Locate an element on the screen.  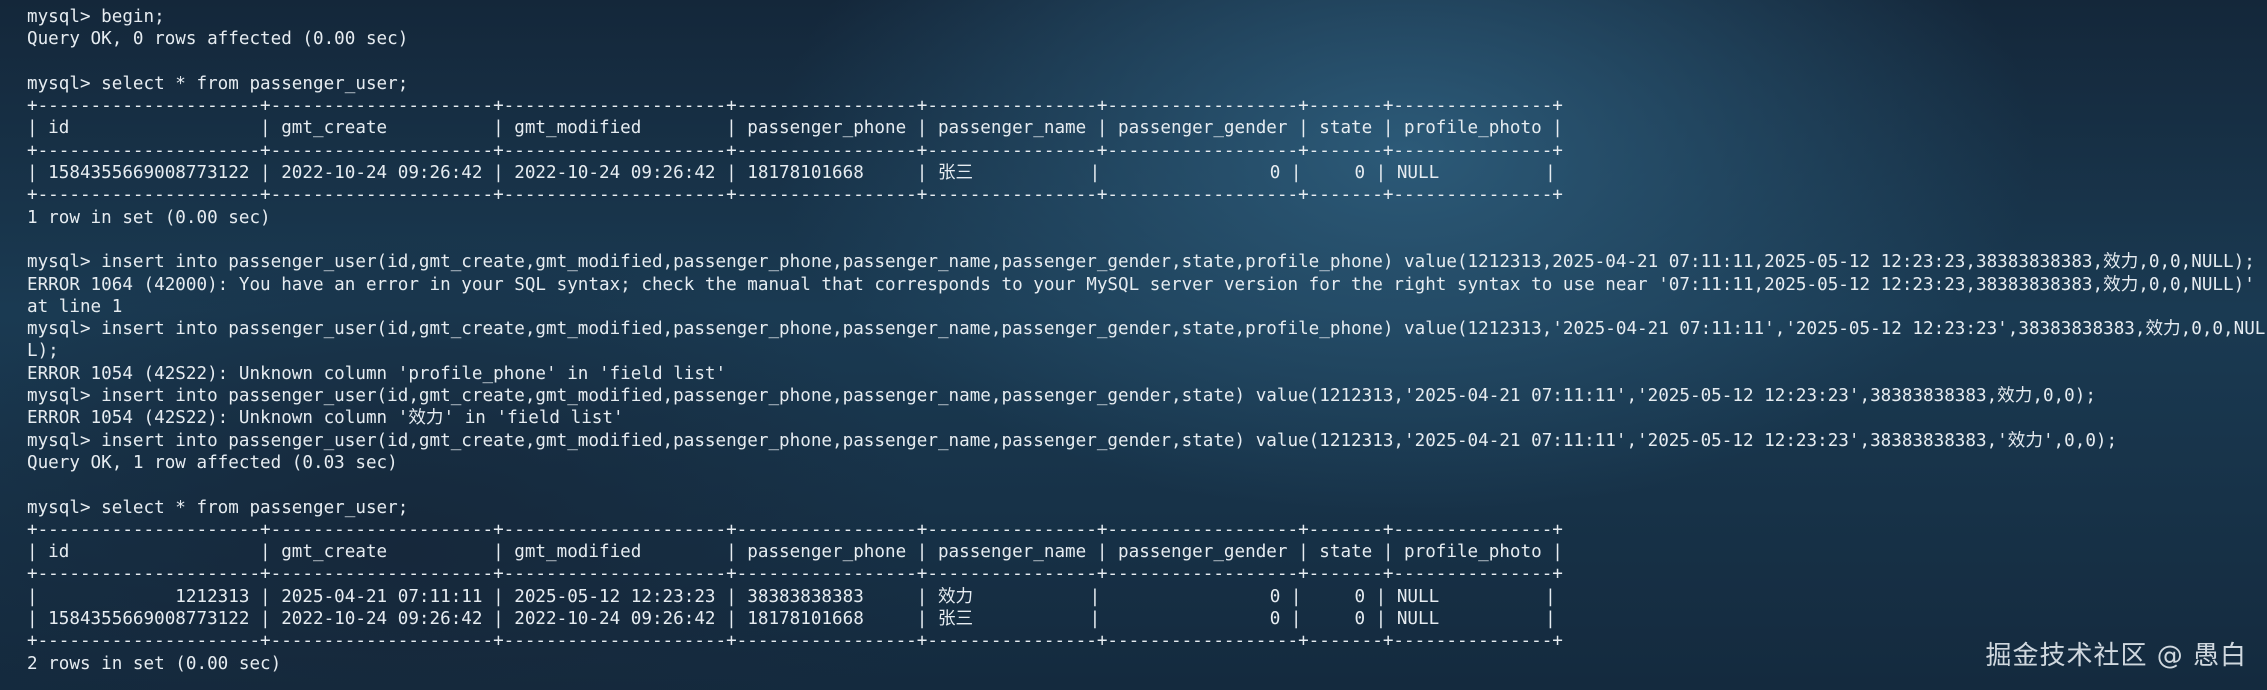
terminal-line: mysql> begin; is located at coordinates (96, 17).